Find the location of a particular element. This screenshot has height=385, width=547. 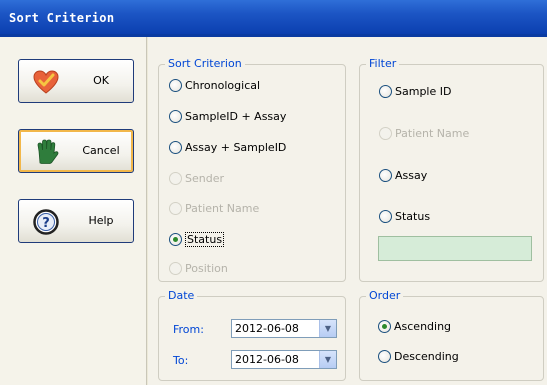

window-title: Sort Criterion is located at coordinates (62, 18).